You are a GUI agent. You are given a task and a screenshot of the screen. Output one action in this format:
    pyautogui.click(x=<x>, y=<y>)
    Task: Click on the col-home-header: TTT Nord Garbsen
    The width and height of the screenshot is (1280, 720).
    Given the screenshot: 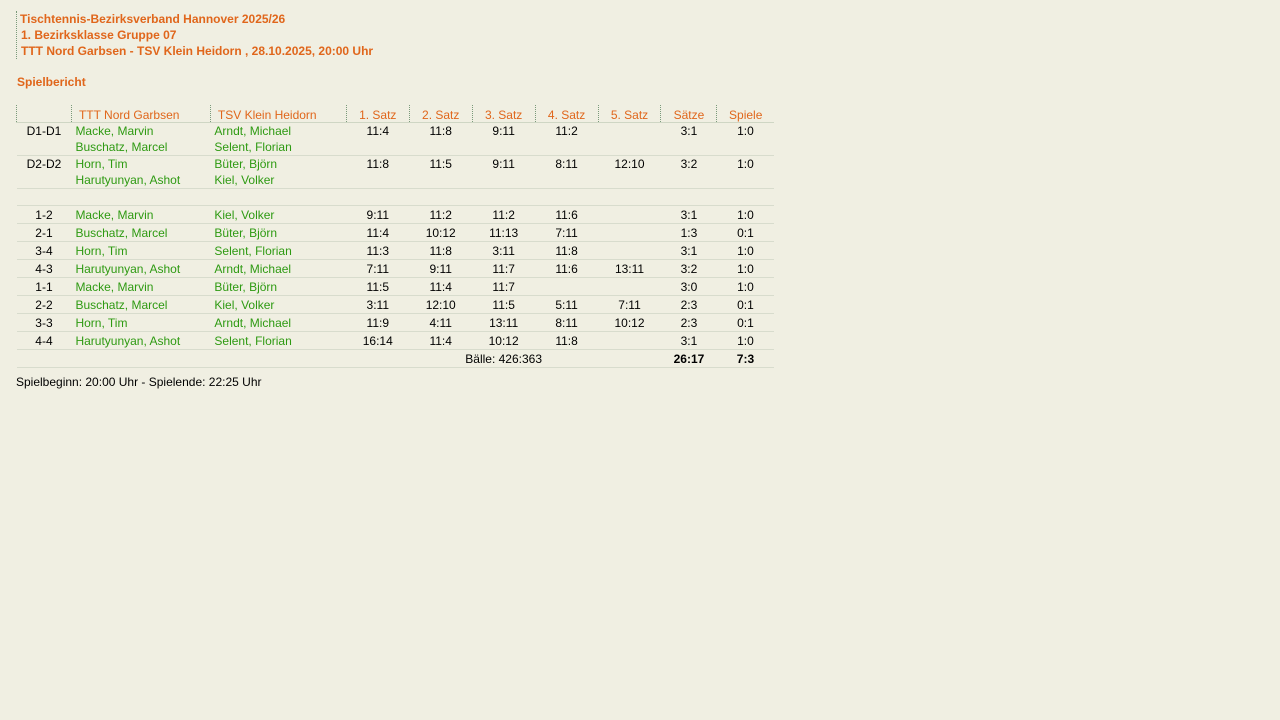 What is the action you would take?
    pyautogui.click(x=140, y=114)
    